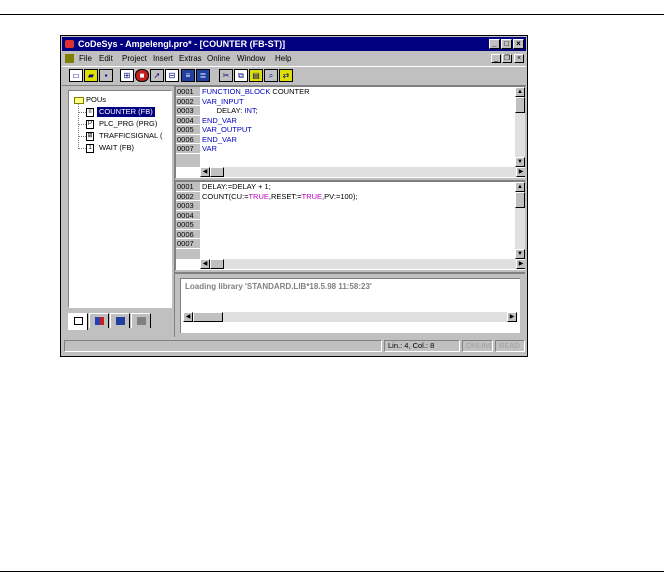 This screenshot has width=664, height=574. I want to click on pou-tab-icon, so click(78, 321).